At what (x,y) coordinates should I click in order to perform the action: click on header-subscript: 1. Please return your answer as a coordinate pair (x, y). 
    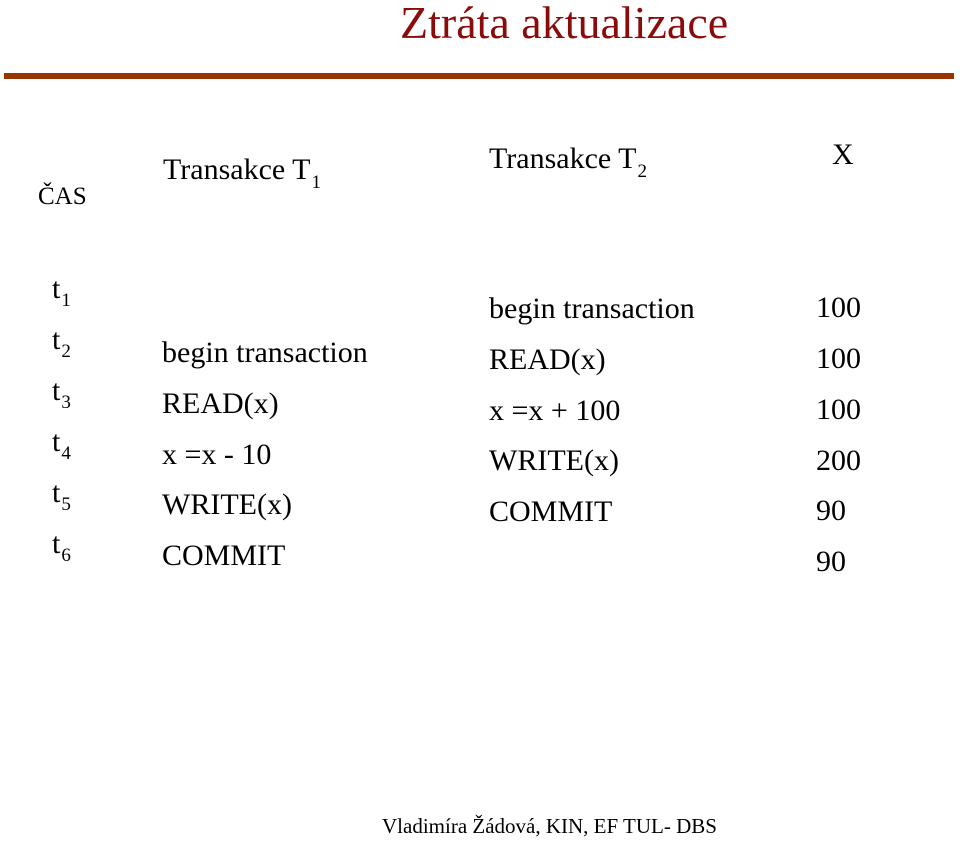
    Looking at the image, I should click on (316, 182).